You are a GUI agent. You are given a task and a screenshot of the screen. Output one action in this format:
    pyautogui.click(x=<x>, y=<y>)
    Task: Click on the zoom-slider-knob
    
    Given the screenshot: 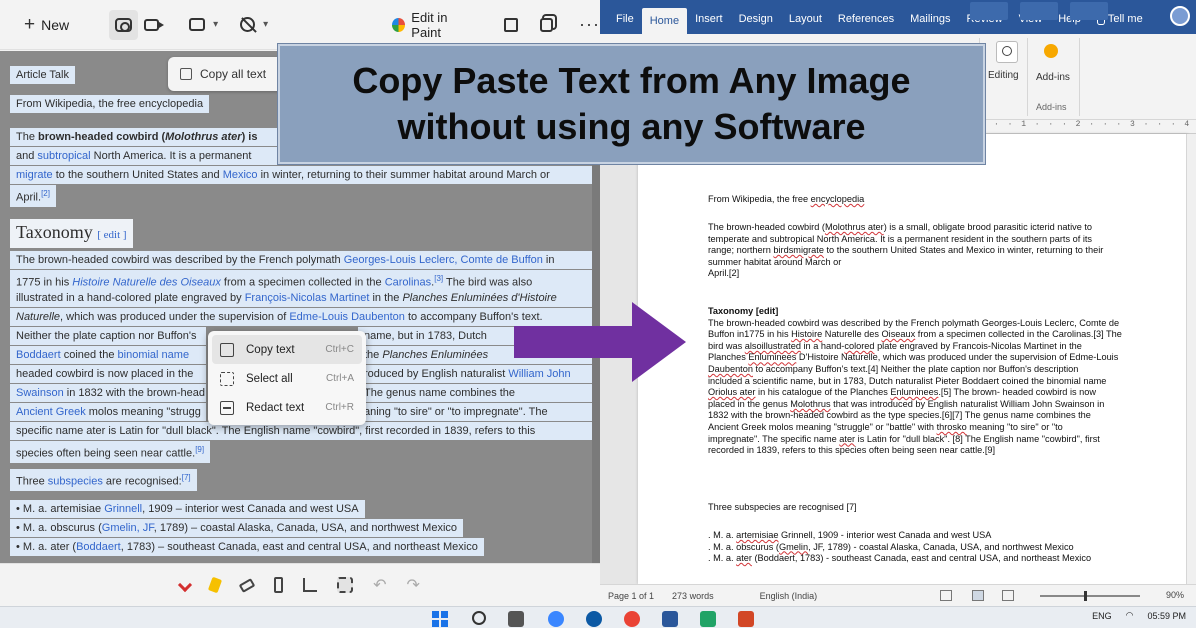 What is the action you would take?
    pyautogui.click(x=1085, y=596)
    